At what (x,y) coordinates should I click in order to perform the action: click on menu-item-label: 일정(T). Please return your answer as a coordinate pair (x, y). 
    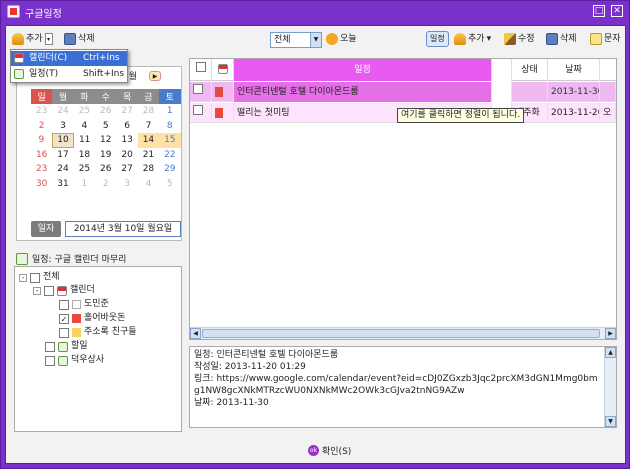
    Looking at the image, I should click on (44, 74).